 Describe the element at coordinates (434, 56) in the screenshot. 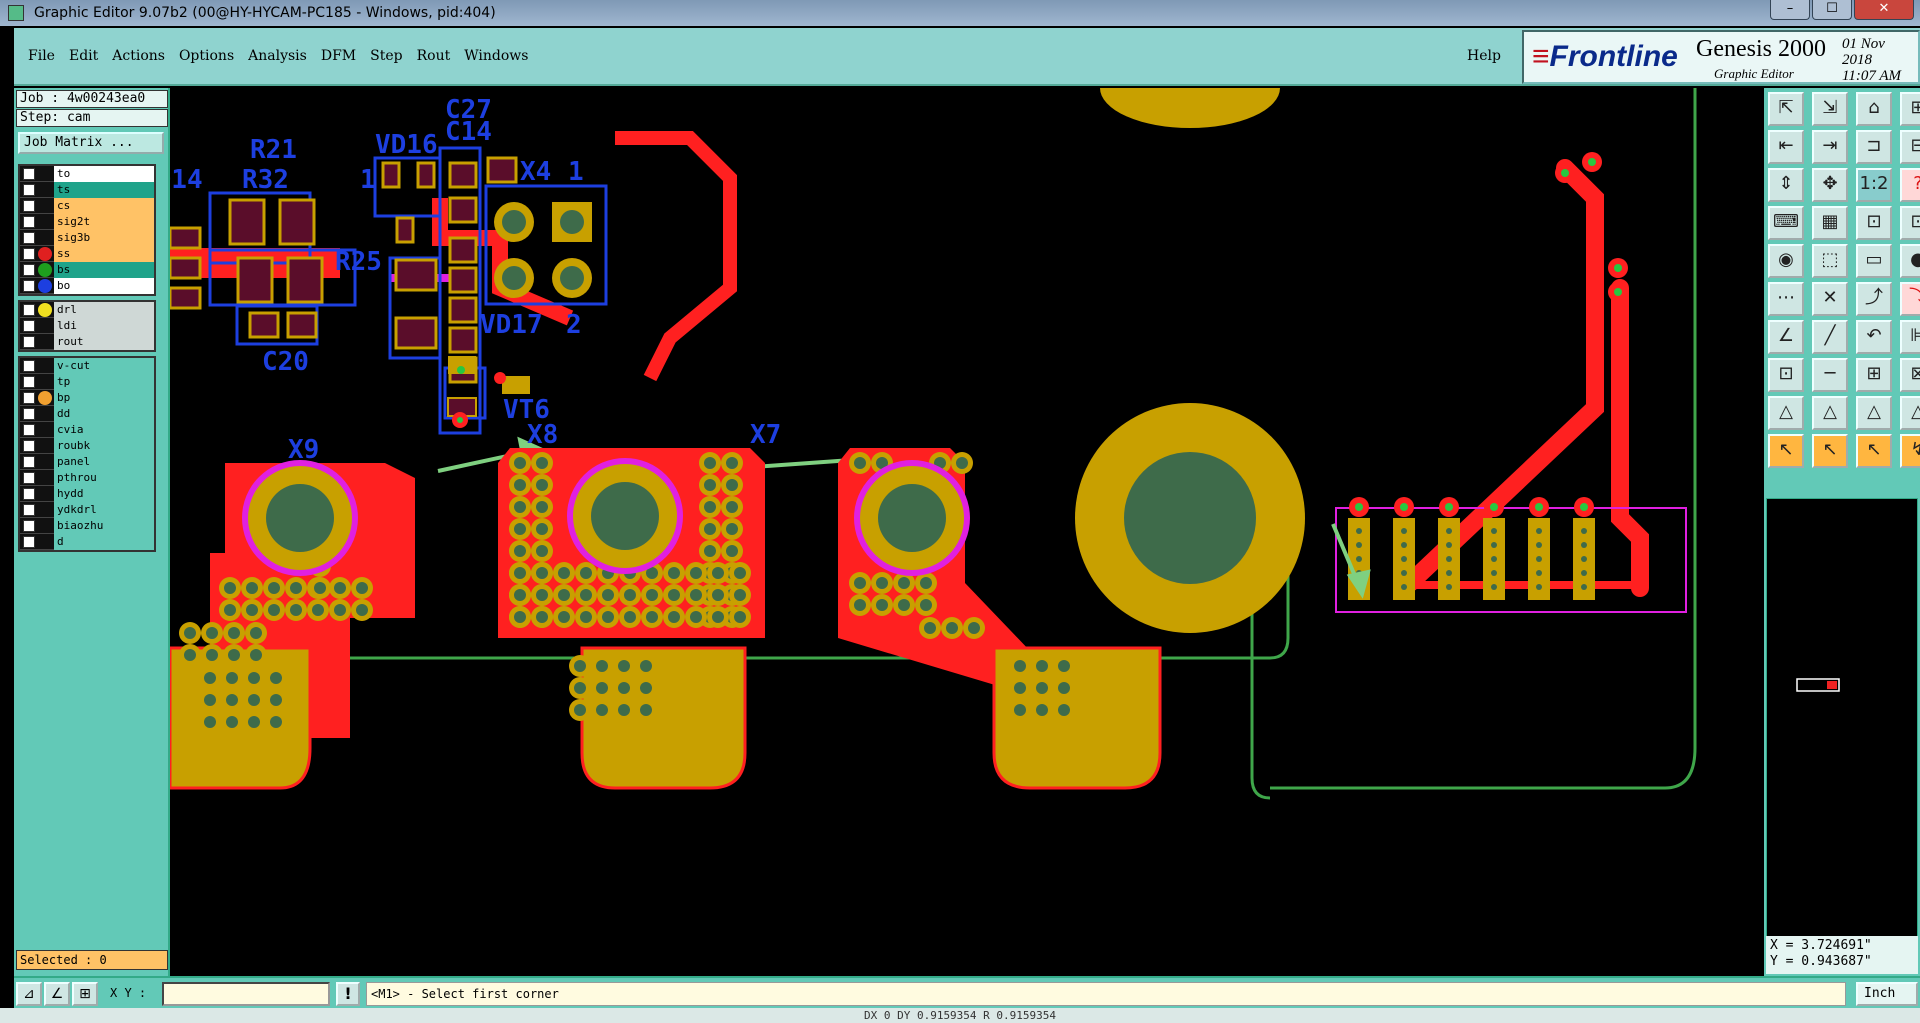

I see `menu-rout: Rout` at that location.